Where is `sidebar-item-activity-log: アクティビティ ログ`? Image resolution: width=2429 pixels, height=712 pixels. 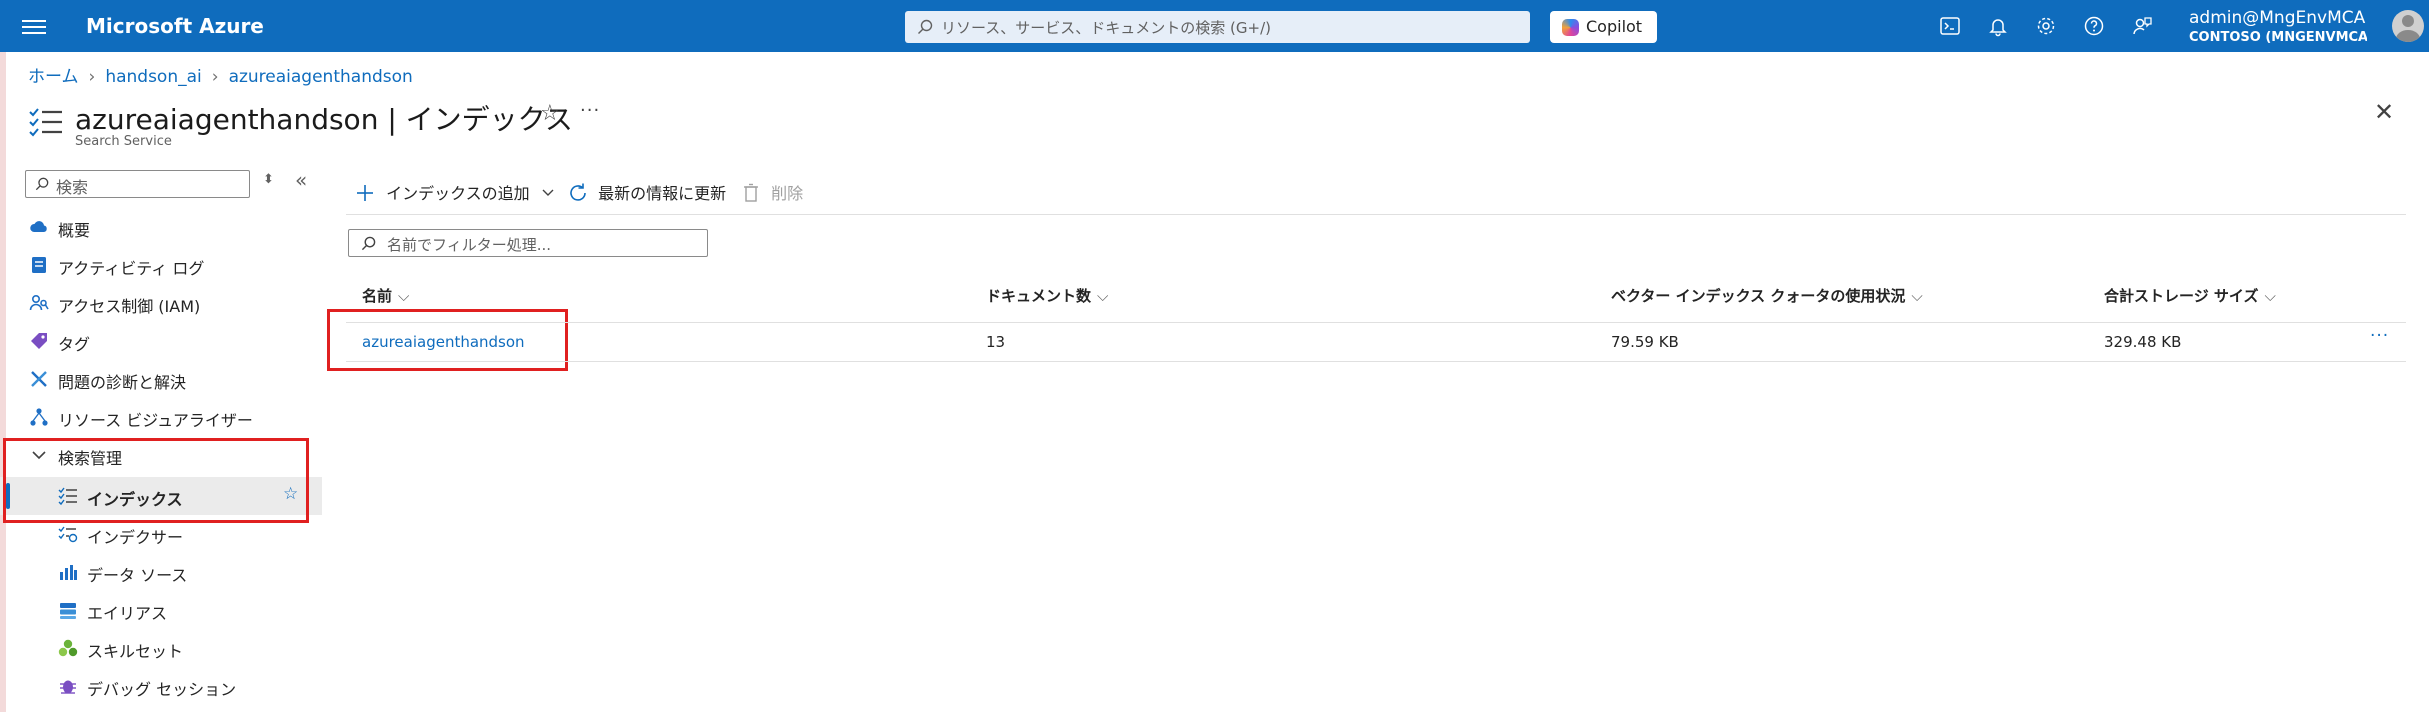 sidebar-item-activity-log: アクティビティ ログ is located at coordinates (161, 265).